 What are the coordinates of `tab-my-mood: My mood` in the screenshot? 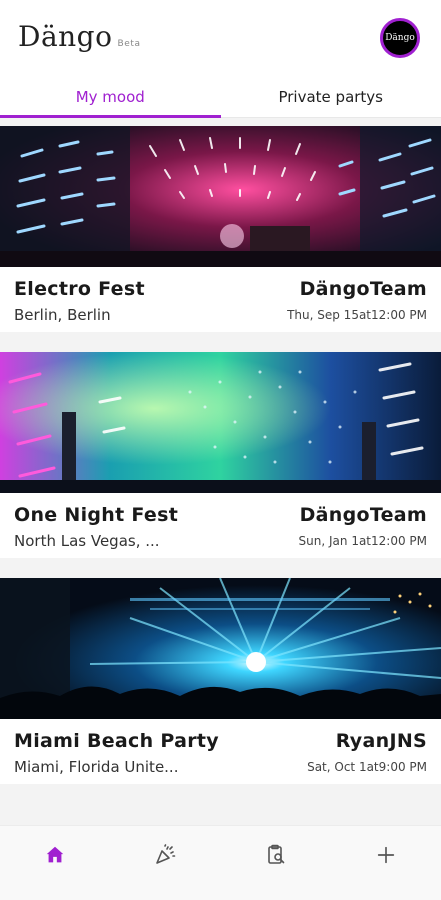 It's located at (110, 97).